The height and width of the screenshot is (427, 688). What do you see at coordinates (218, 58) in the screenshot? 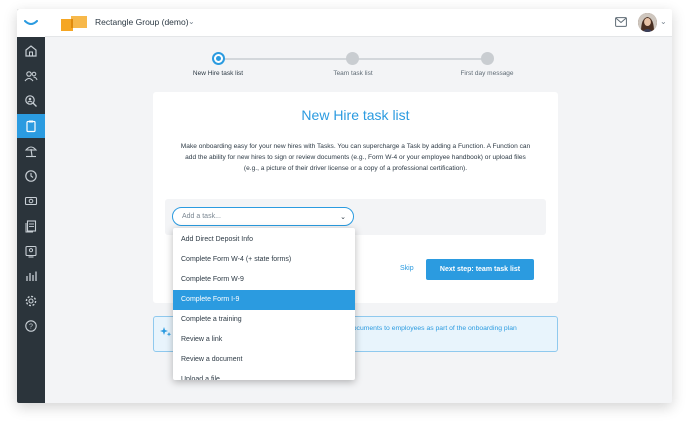
I see `step-1-dot` at bounding box center [218, 58].